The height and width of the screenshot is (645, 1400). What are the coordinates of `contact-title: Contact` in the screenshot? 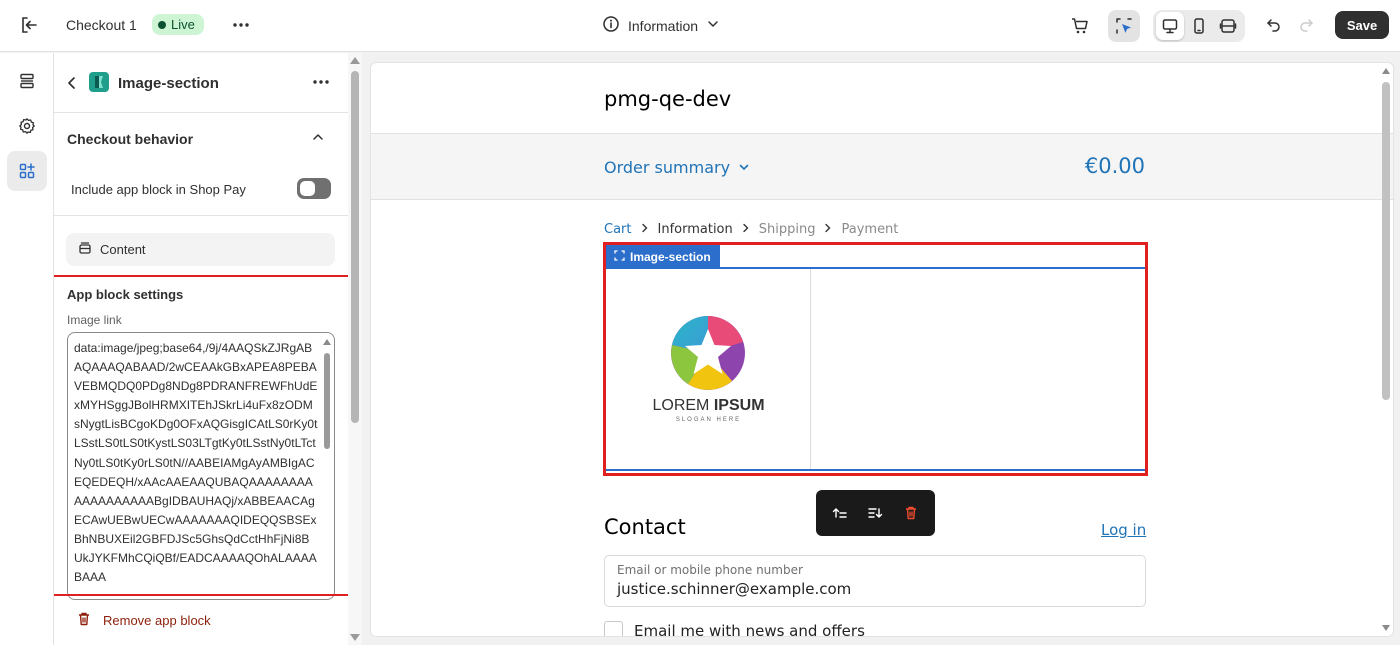 It's located at (645, 527).